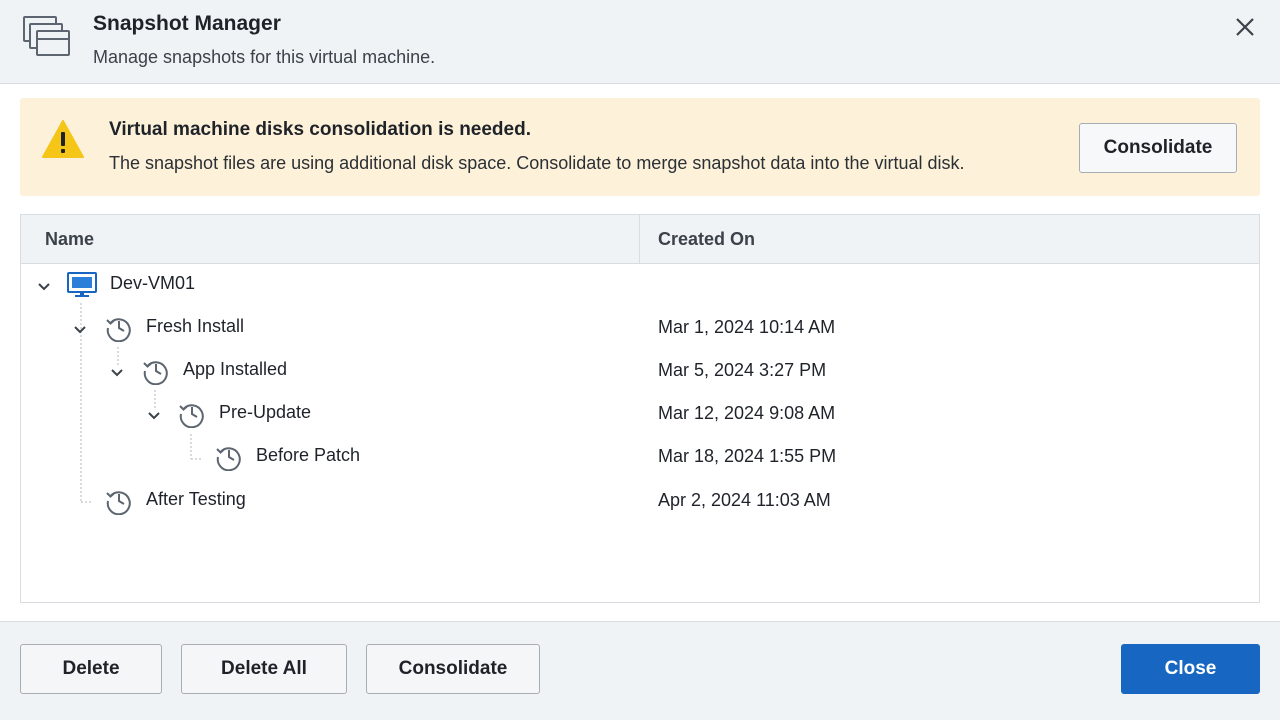 Image resolution: width=1280 pixels, height=720 pixels. Describe the element at coordinates (1158, 148) in the screenshot. I see `banner-consolidate-button: Consolidate` at that location.